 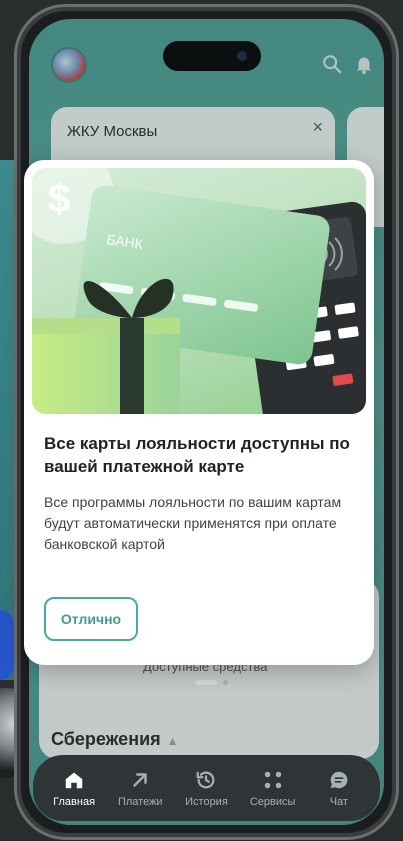 I want to click on dynamic-island, so click(x=212, y=56).